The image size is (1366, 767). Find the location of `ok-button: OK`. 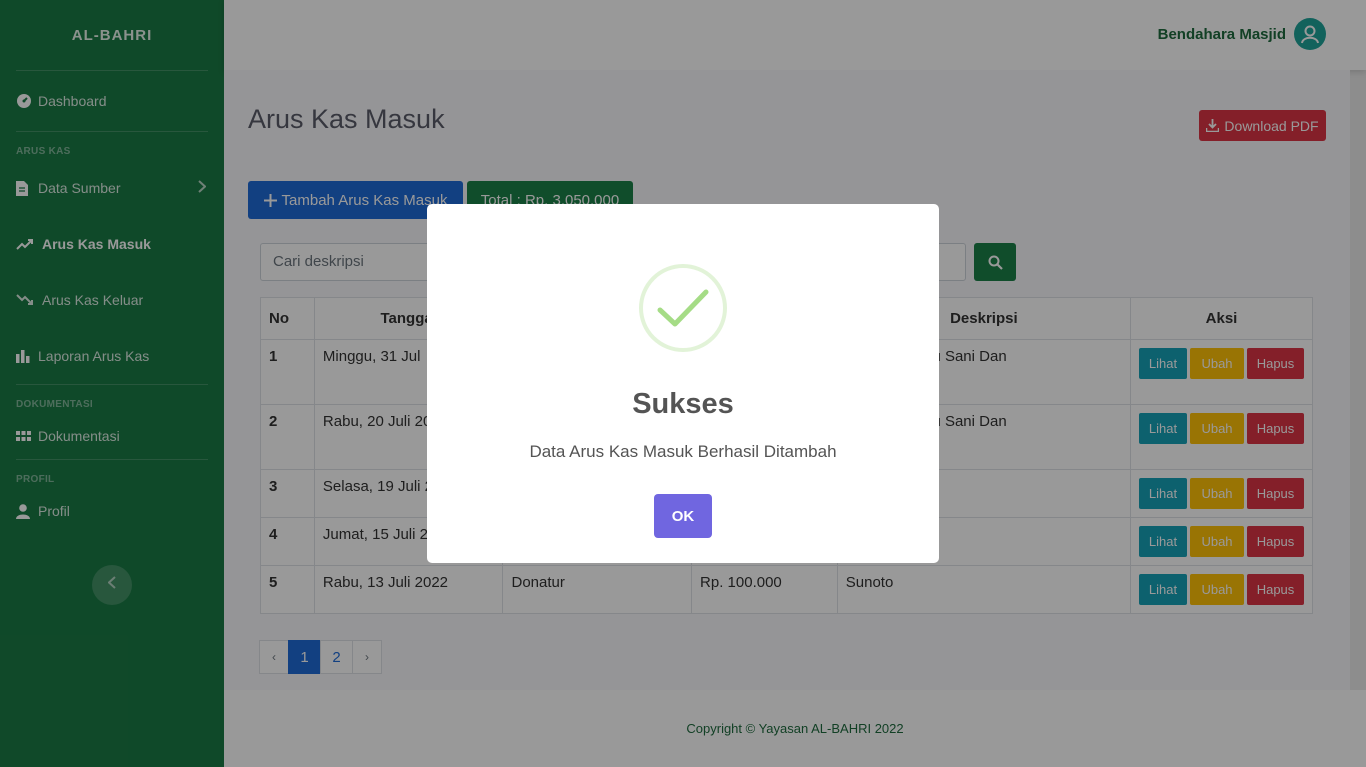

ok-button: OK is located at coordinates (683, 516).